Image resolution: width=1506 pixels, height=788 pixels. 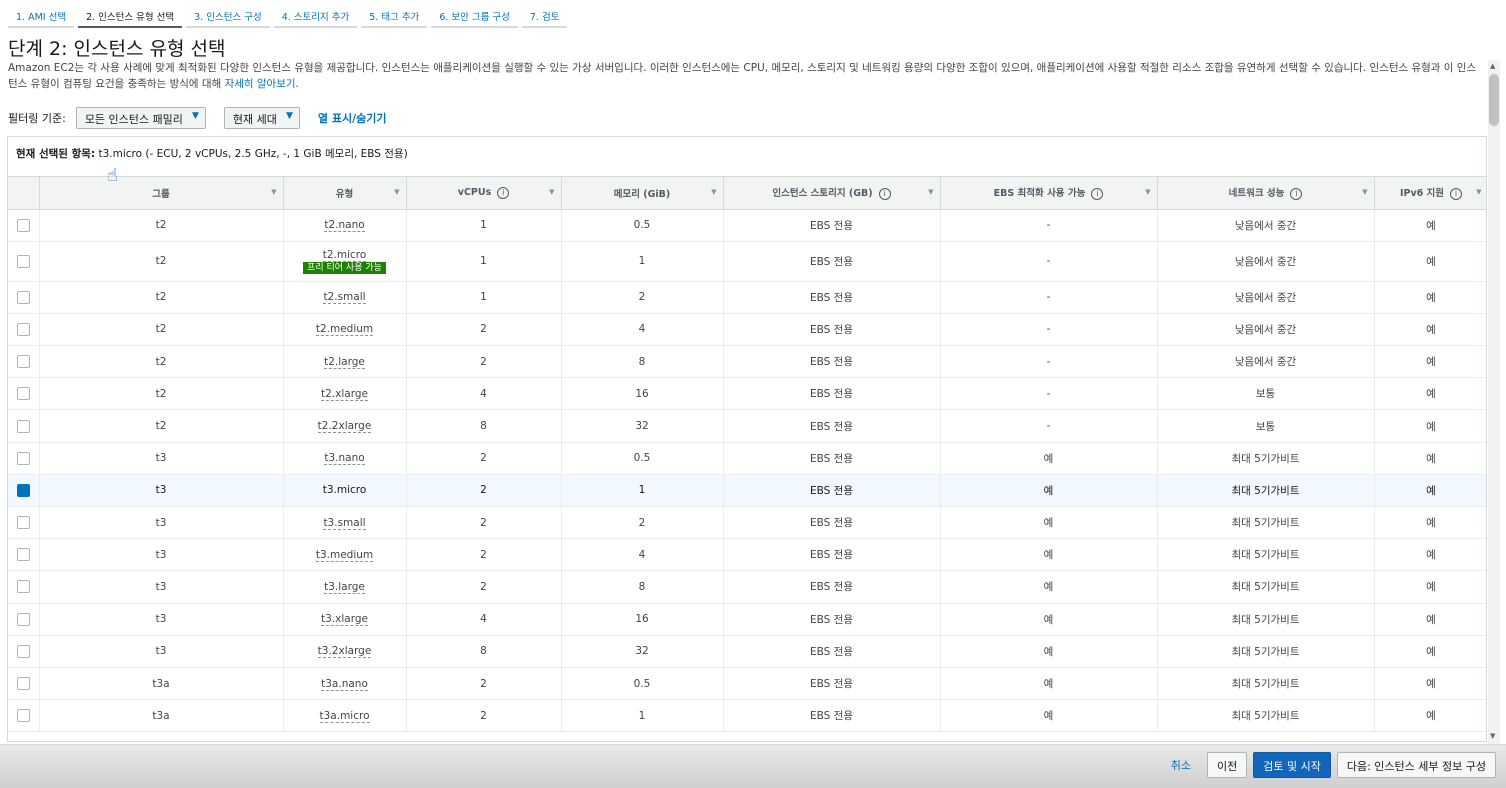 What do you see at coordinates (642, 330) in the screenshot?
I see `cell-memory: 4` at bounding box center [642, 330].